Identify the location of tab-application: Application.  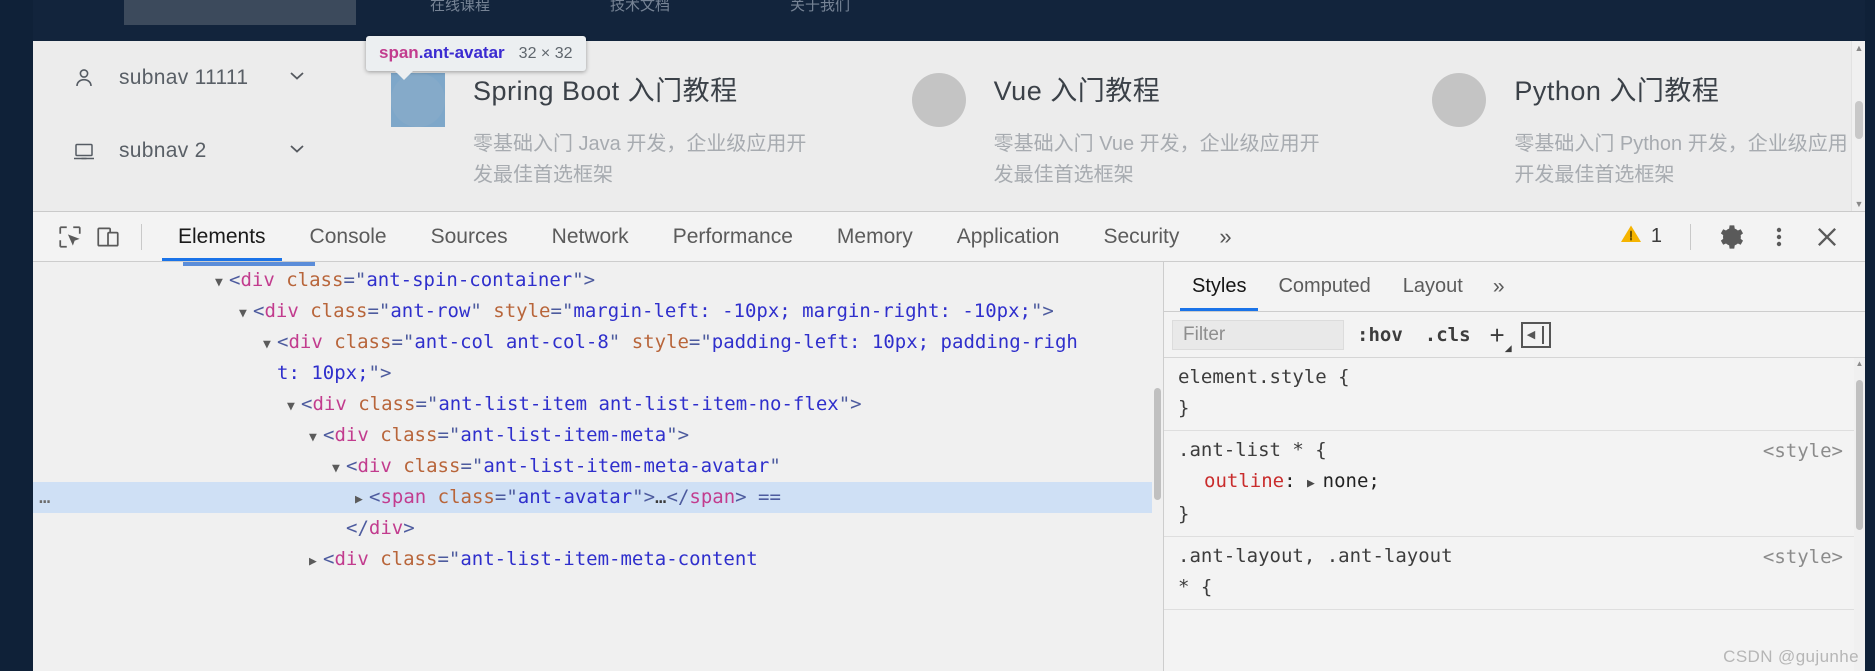
(1008, 236).